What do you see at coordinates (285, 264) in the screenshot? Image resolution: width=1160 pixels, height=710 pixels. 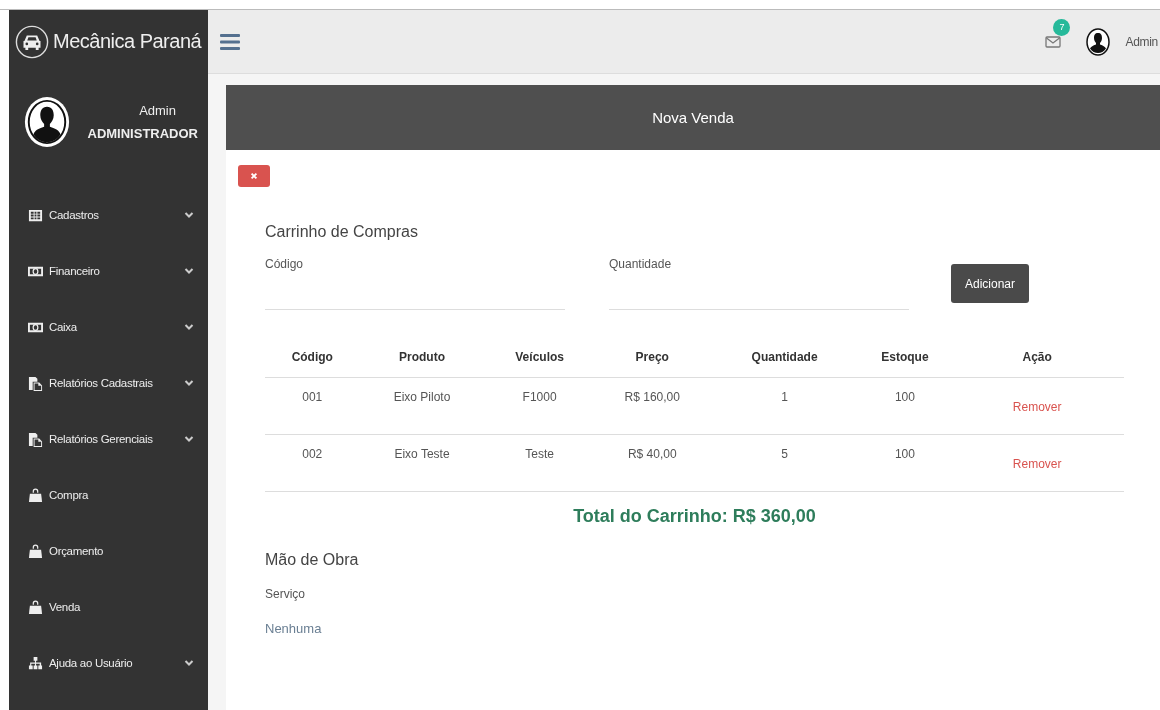 I see `field-label: Código` at bounding box center [285, 264].